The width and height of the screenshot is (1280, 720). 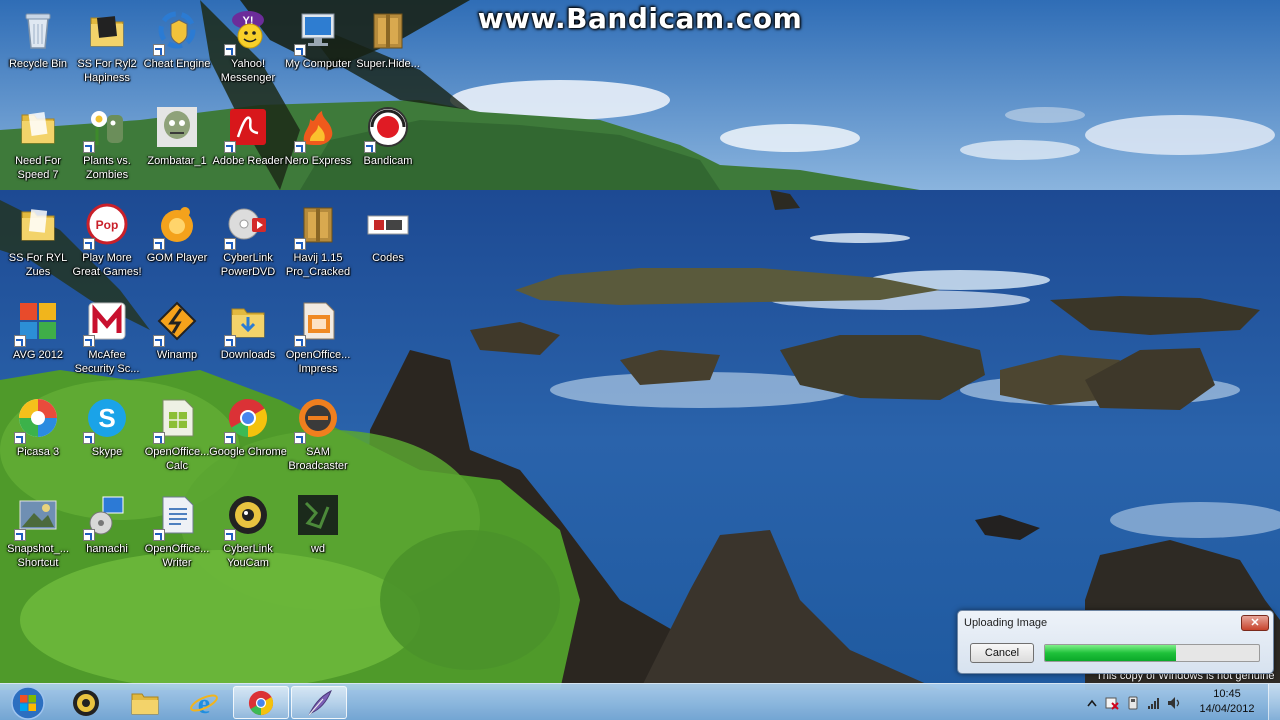 What do you see at coordinates (38, 245) in the screenshot?
I see `desktop-icon-ss-for-ryl-zues: SS For RYL Zues` at bounding box center [38, 245].